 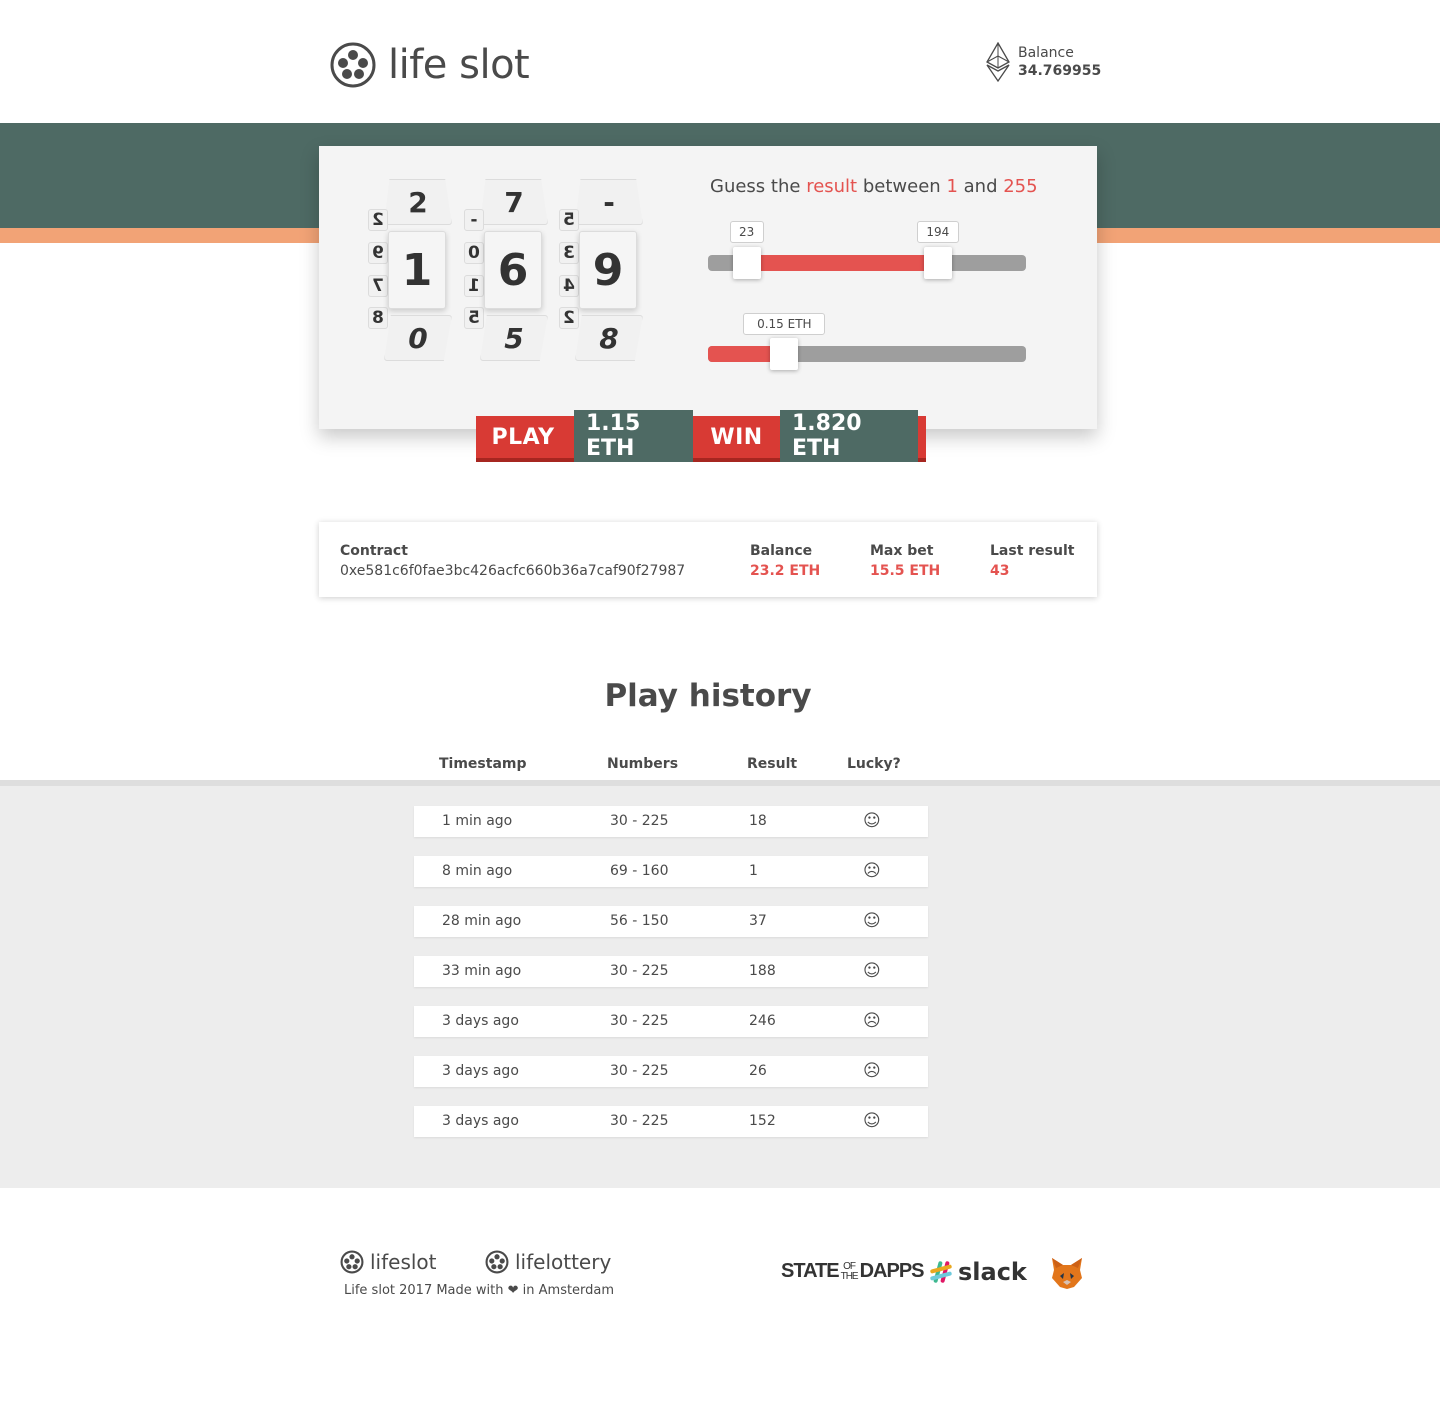 I want to click on history-row: 8 min ago 69 - 160 1 ☹, so click(x=671, y=871).